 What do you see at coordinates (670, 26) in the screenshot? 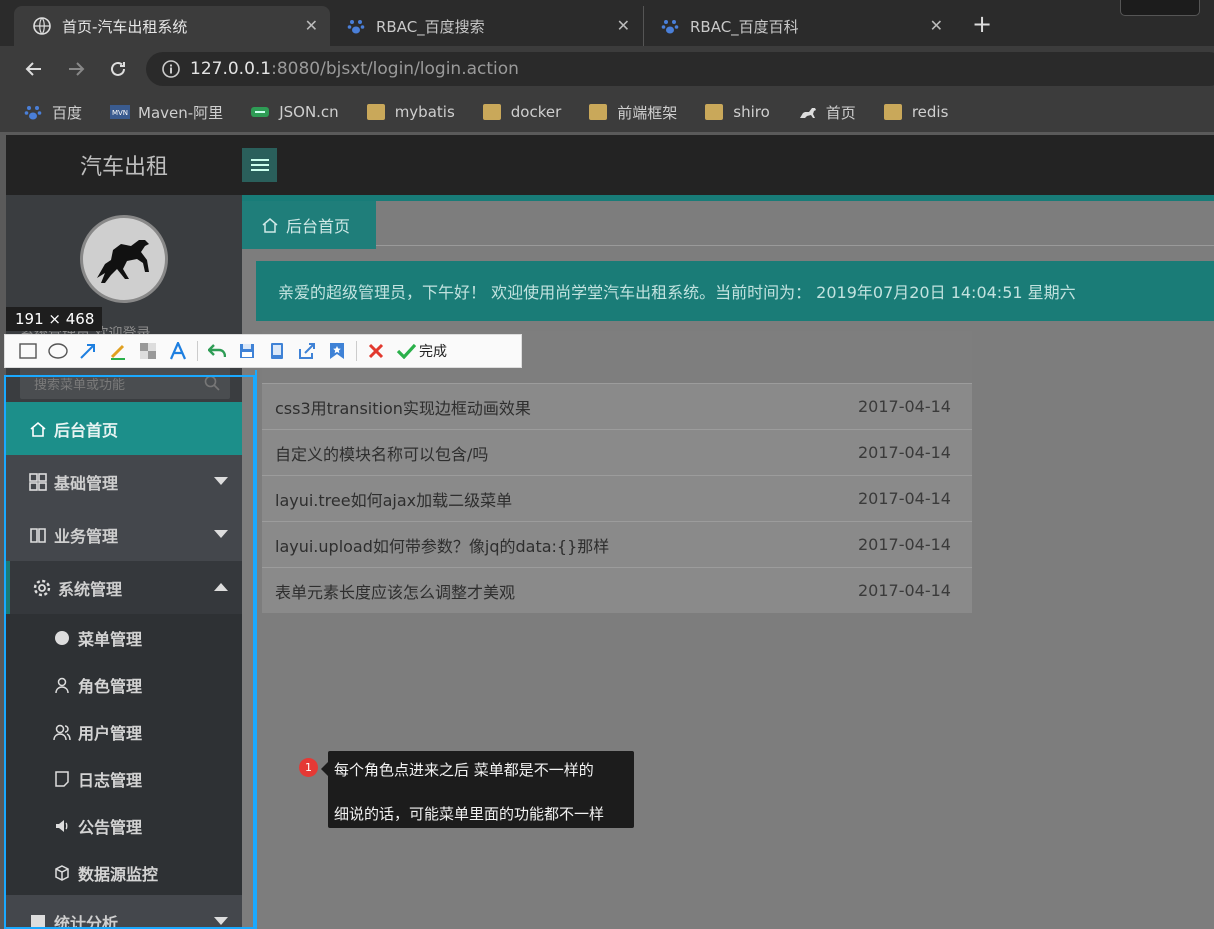
I see `paw-icon` at bounding box center [670, 26].